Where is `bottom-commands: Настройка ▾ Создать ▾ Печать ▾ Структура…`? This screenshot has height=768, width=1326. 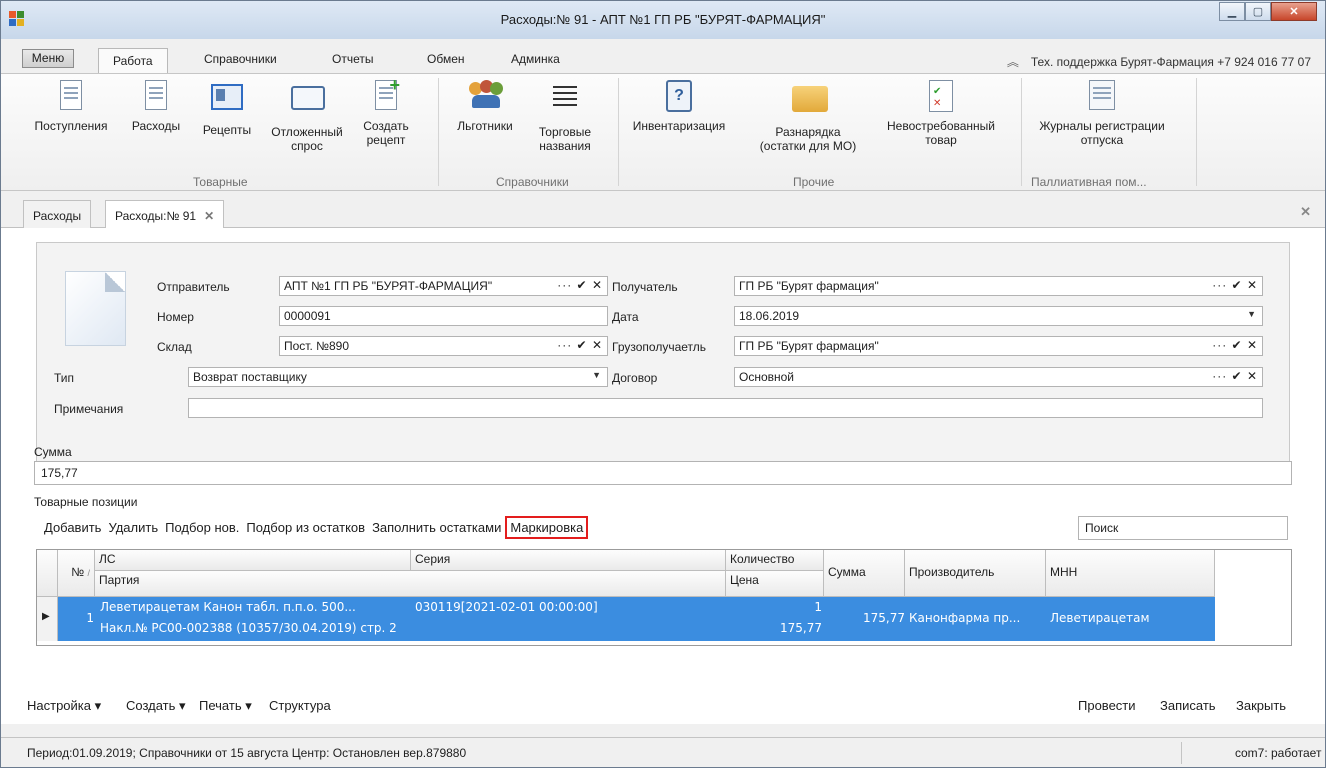
bottom-commands: Настройка ▾ Создать ▾ Печать ▾ Структура… is located at coordinates (663, 706).